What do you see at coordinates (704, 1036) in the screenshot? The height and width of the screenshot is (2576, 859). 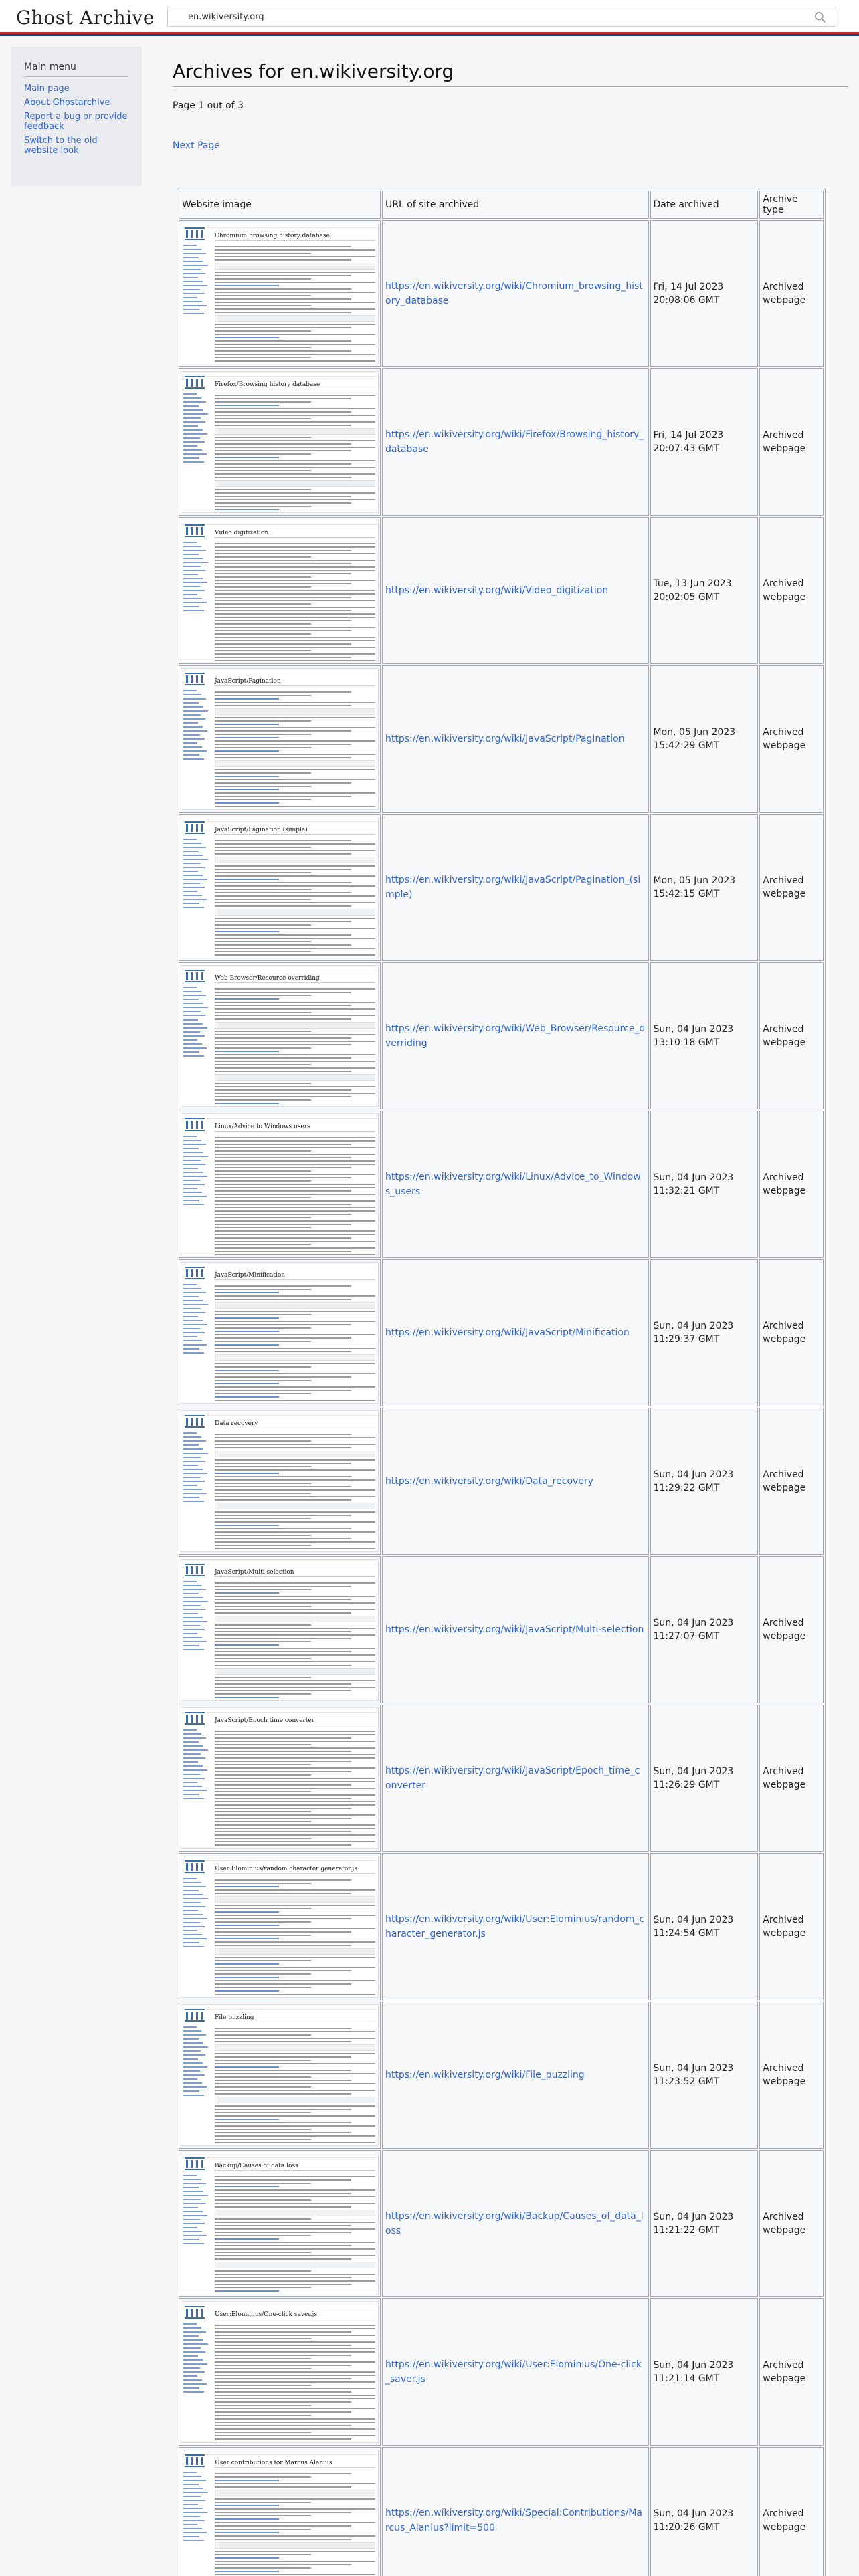 I see `date-cell: Sun, 04 Jun 2023 13:10:18 GMT` at bounding box center [704, 1036].